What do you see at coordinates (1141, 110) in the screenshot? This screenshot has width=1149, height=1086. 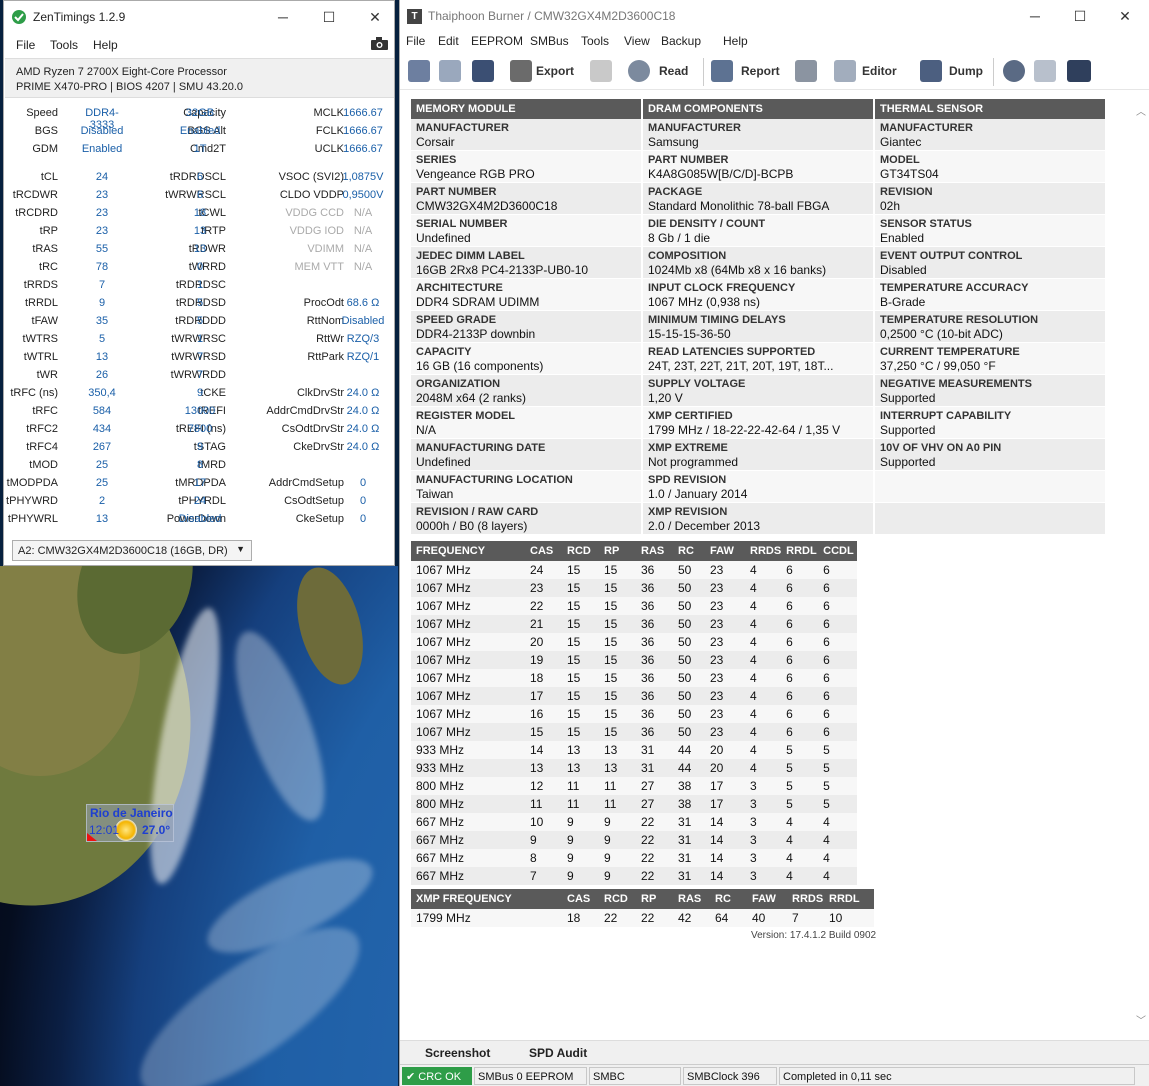 I see `scroll-up-icon: ︿` at bounding box center [1141, 110].